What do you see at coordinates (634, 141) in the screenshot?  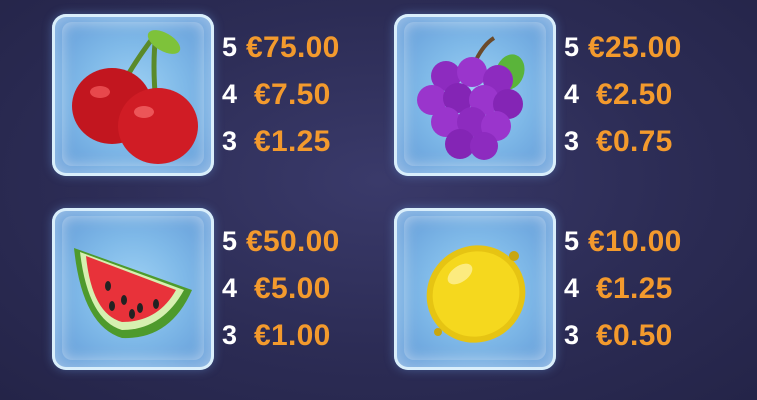 I see `payout-value: €0.75` at bounding box center [634, 141].